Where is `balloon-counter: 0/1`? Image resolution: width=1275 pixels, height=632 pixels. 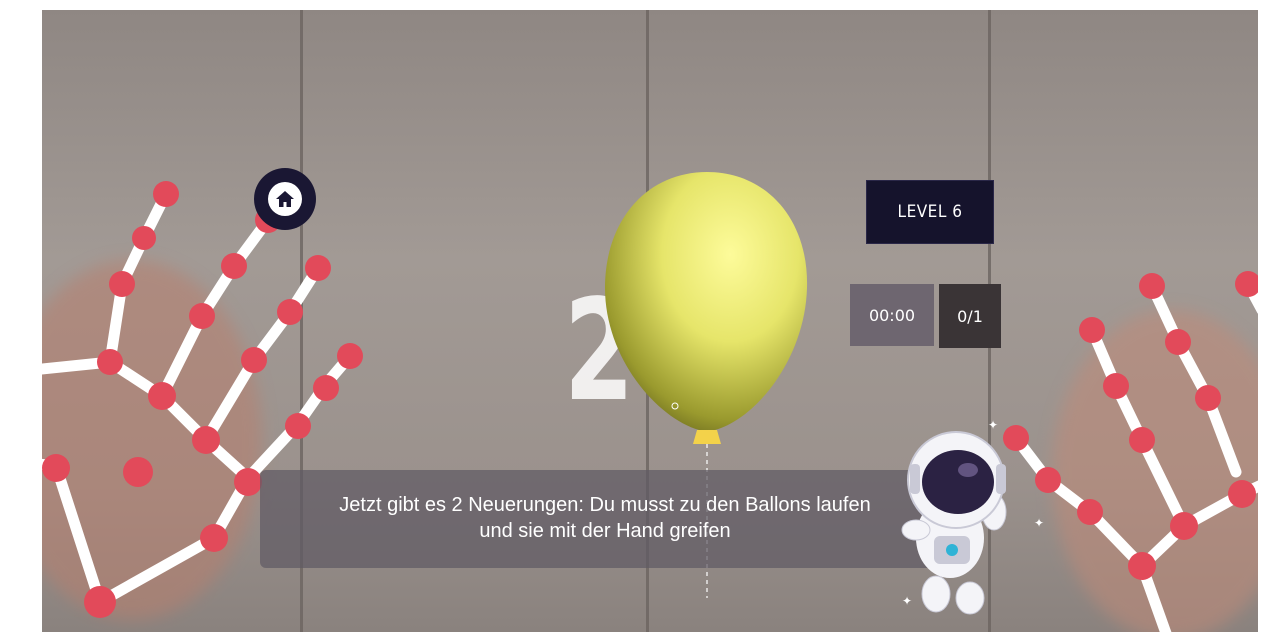
balloon-counter: 0/1 is located at coordinates (970, 316).